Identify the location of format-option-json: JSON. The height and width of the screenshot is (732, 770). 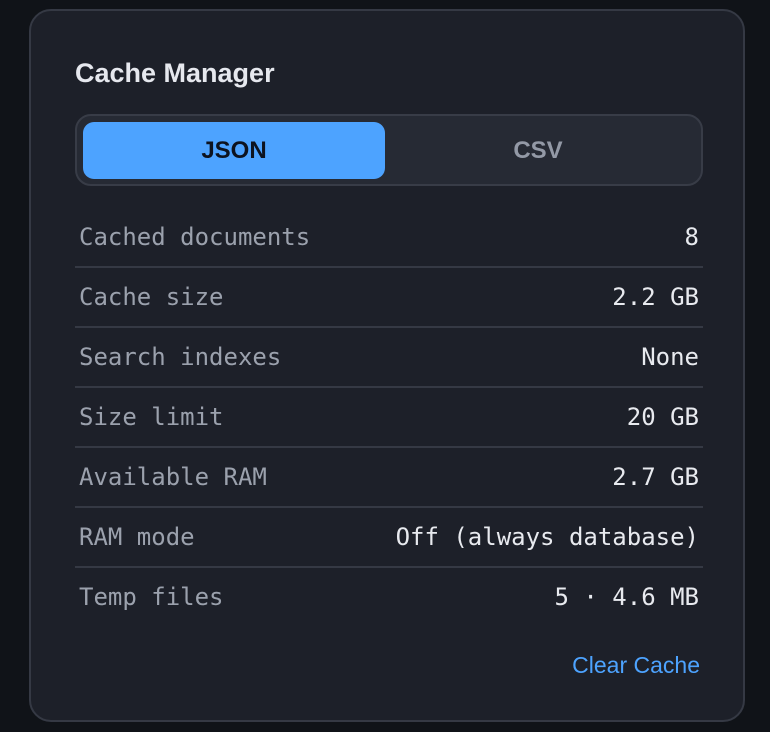
(234, 150).